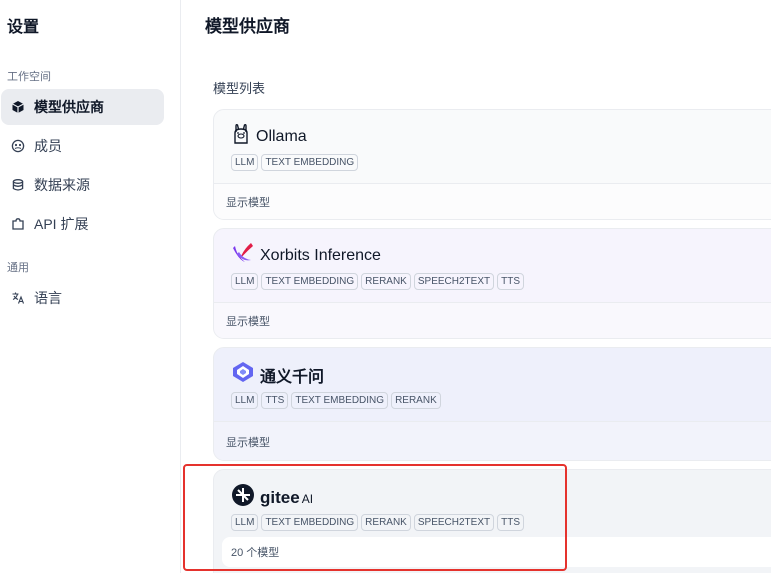 This screenshot has height=573, width=771. What do you see at coordinates (243, 255) in the screenshot?
I see `xorbits-icon` at bounding box center [243, 255].